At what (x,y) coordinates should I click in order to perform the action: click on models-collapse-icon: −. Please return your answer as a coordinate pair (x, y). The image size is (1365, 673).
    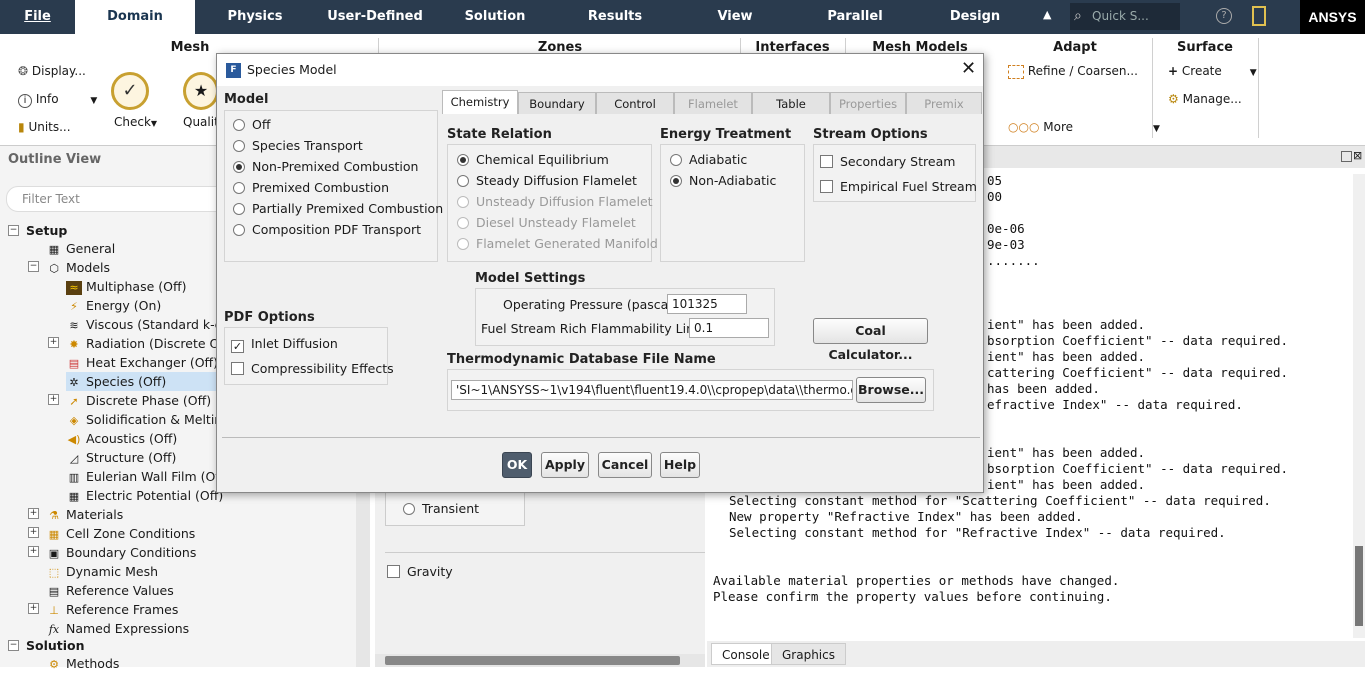
    Looking at the image, I should click on (33, 266).